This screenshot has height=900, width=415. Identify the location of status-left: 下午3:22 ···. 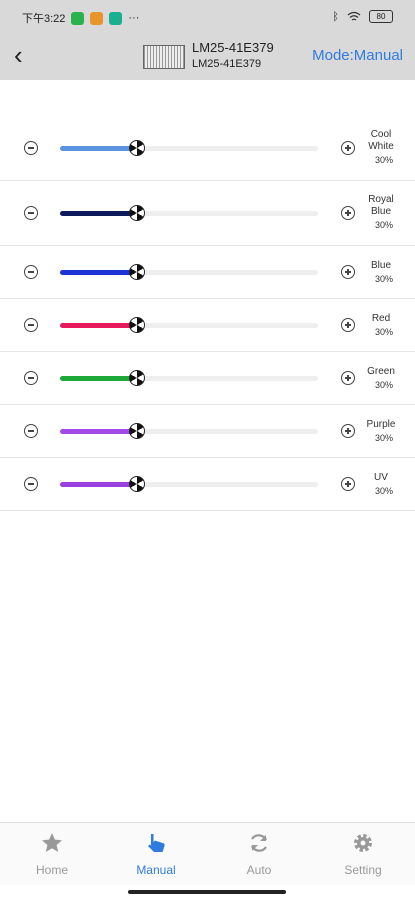
(80, 18).